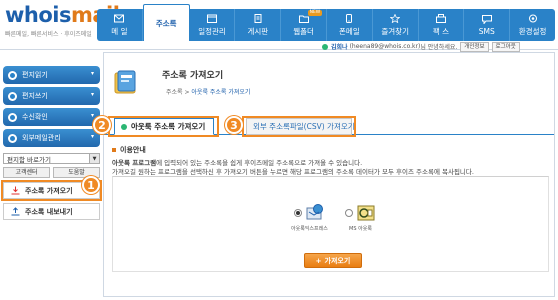 The height and width of the screenshot is (300, 558). Describe the element at coordinates (349, 18) in the screenshot. I see `phone-icon` at that location.